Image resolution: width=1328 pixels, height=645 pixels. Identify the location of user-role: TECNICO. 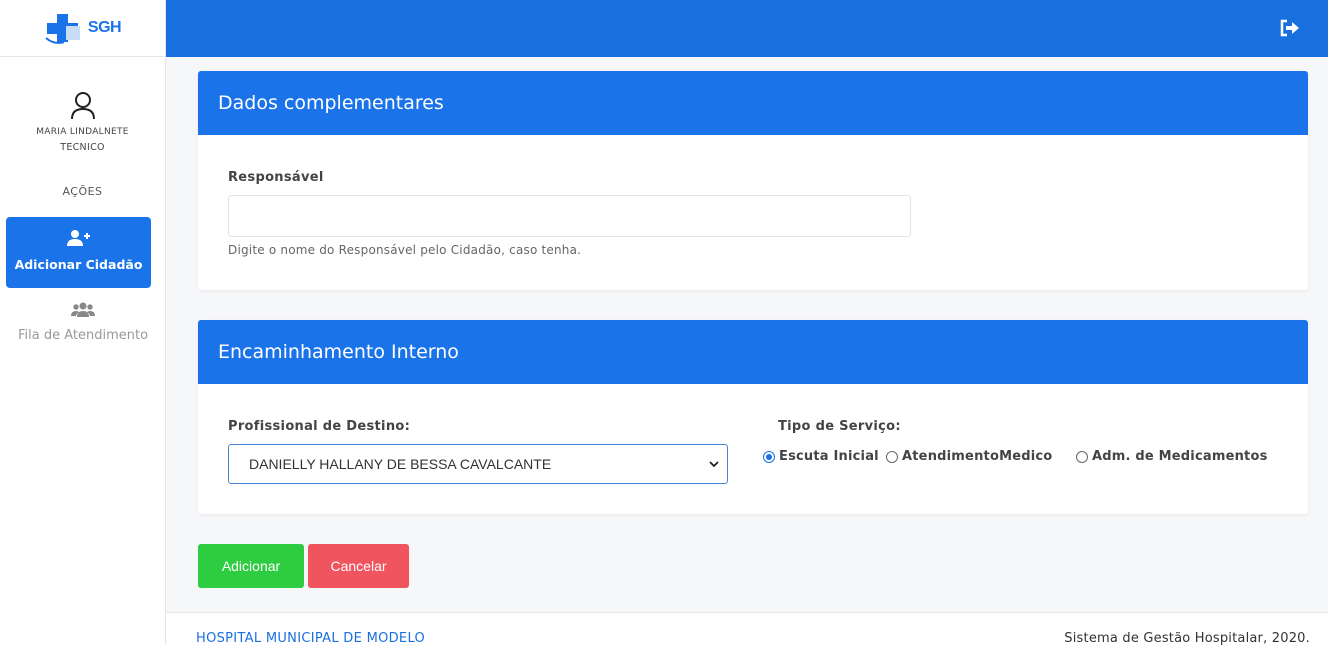
(82, 147).